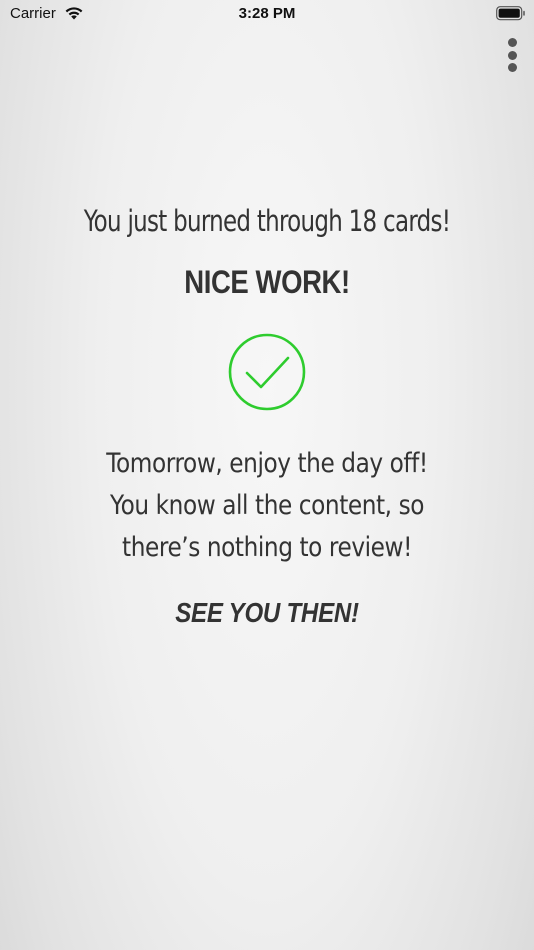 Image resolution: width=534 pixels, height=950 pixels. Describe the element at coordinates (510, 13) in the screenshot. I see `battery-icon` at that location.